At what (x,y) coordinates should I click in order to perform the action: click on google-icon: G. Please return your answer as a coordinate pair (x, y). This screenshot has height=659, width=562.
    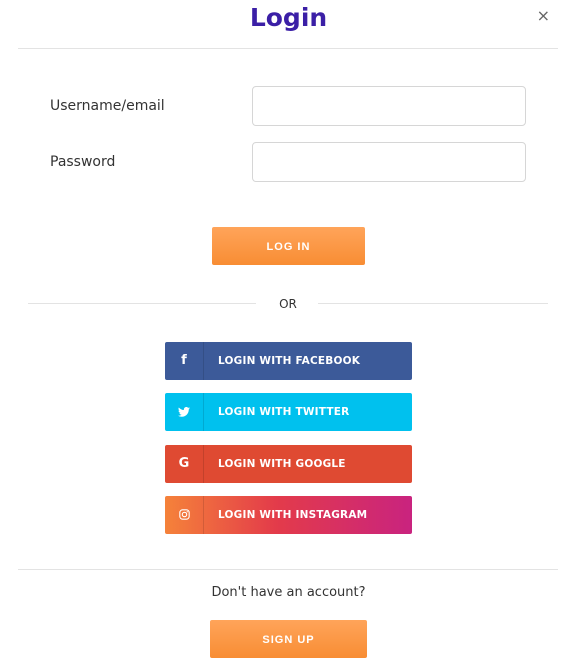
    Looking at the image, I should click on (184, 464).